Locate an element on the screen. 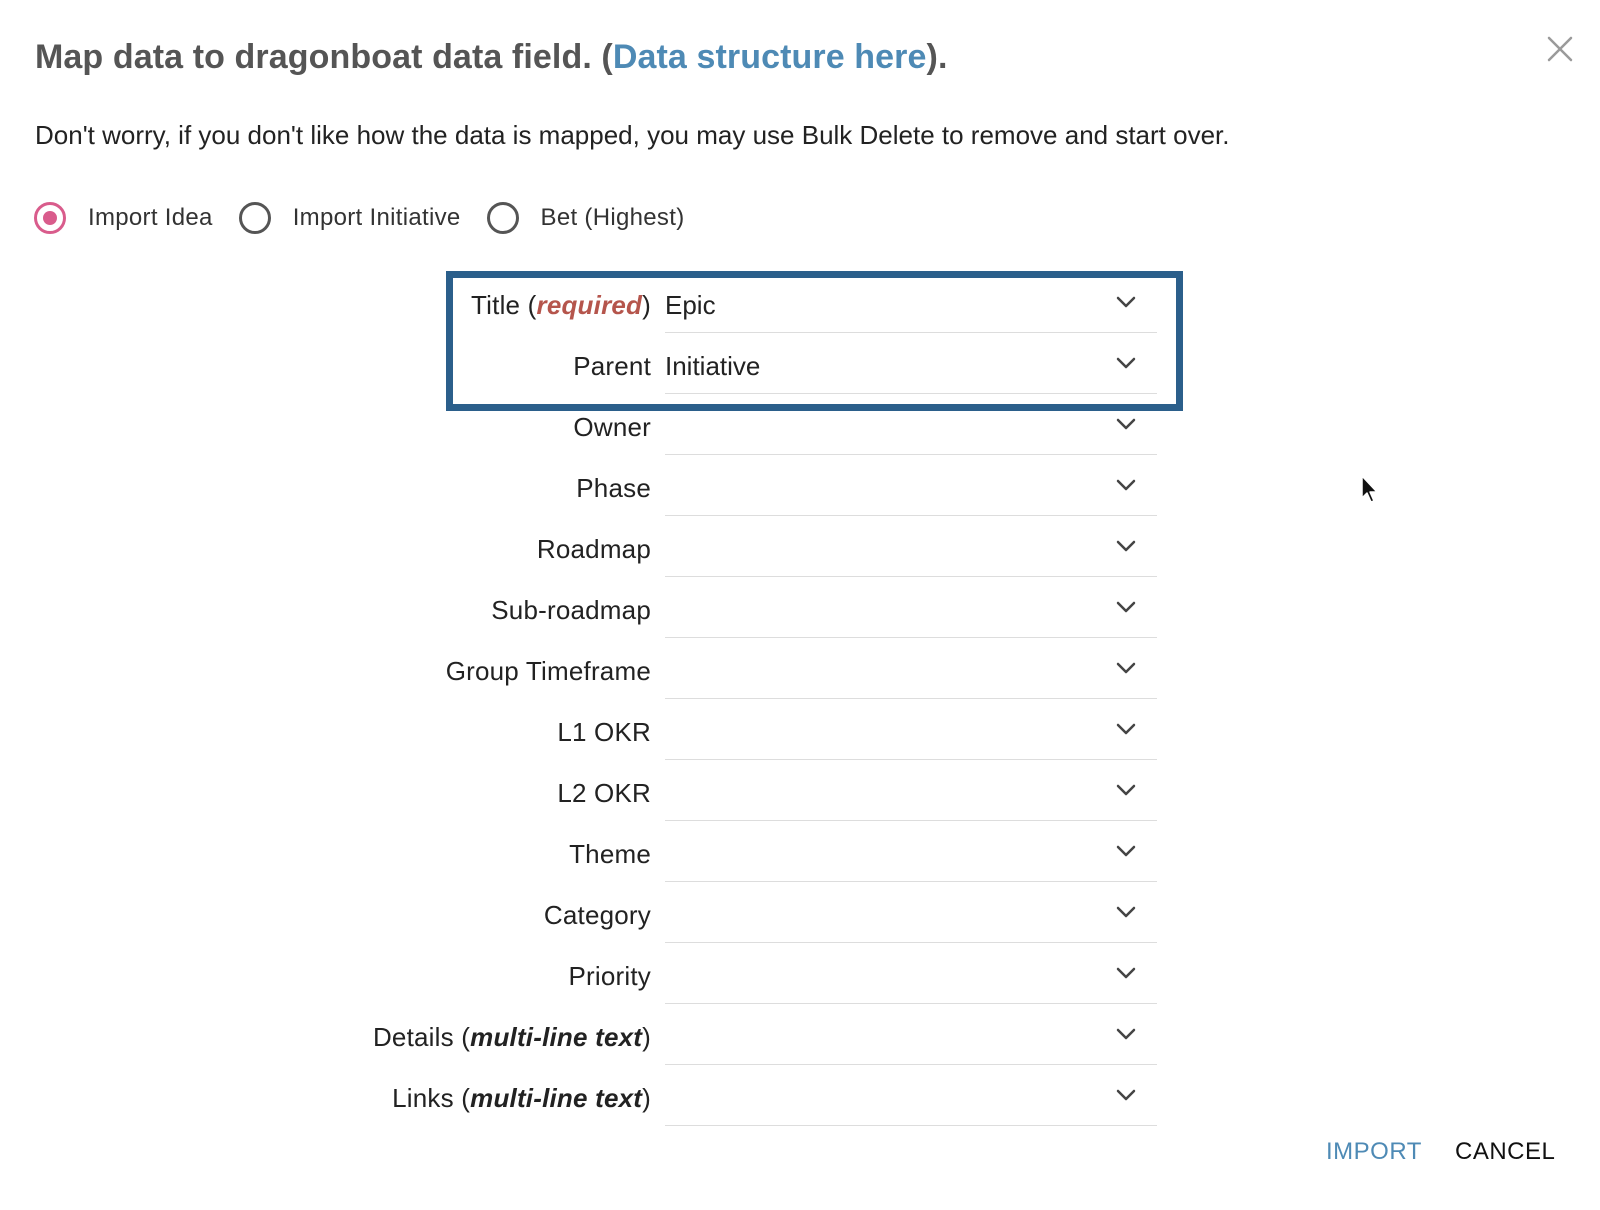 This screenshot has width=1600, height=1210. radio-label: Import Initiative is located at coordinates (376, 217).